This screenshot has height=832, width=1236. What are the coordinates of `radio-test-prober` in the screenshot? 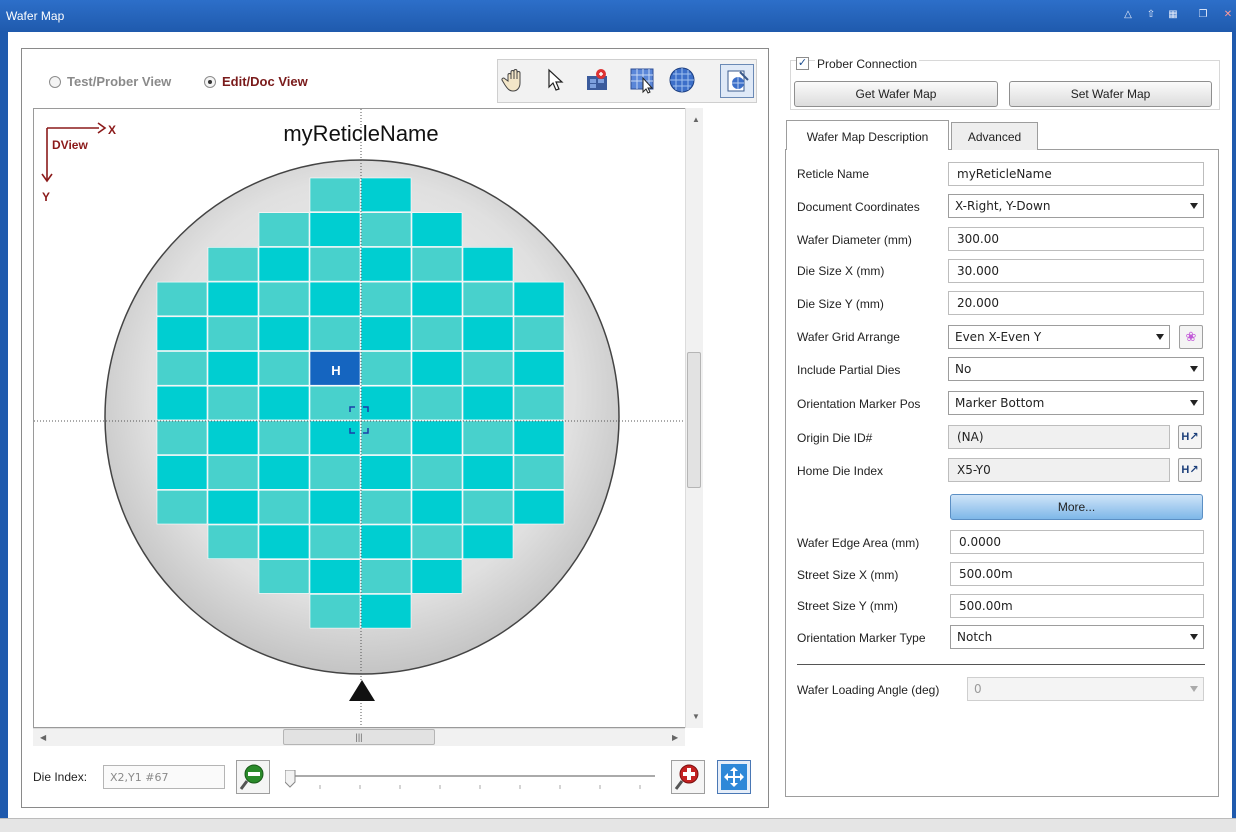 It's located at (55, 81).